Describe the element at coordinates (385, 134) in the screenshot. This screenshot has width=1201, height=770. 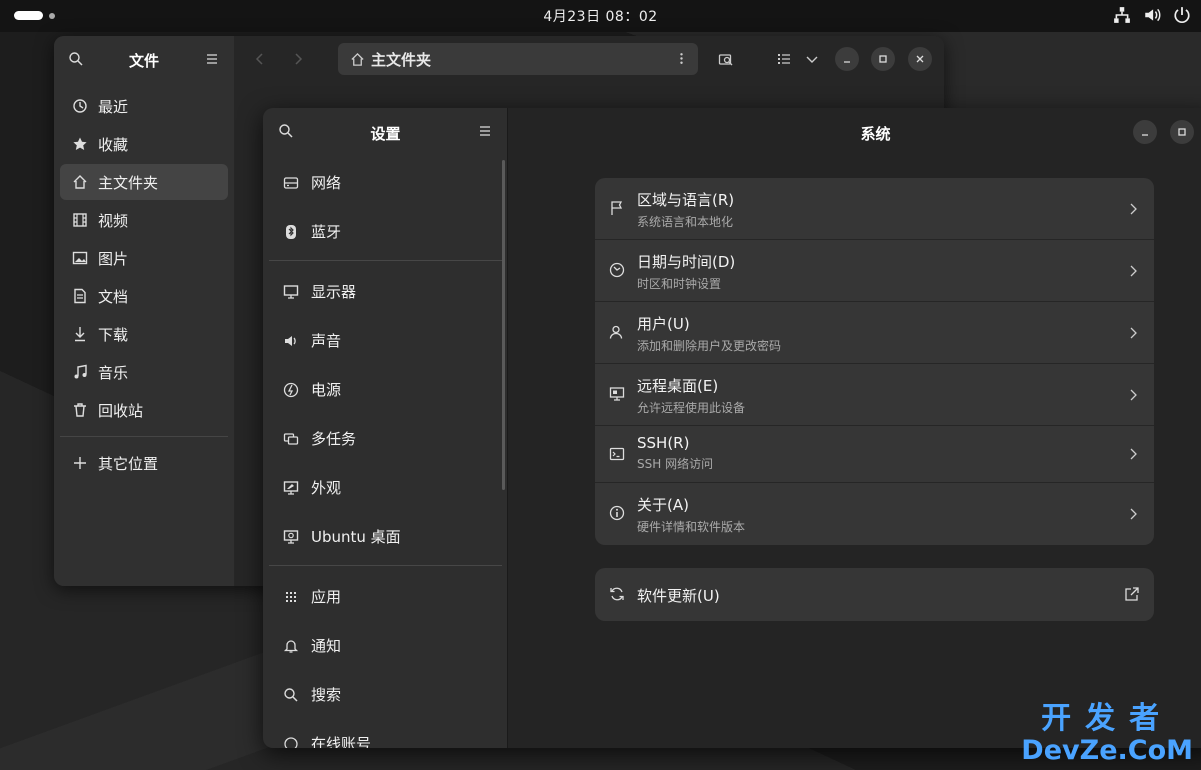
I see `settings-sidebar-title: 设置` at that location.